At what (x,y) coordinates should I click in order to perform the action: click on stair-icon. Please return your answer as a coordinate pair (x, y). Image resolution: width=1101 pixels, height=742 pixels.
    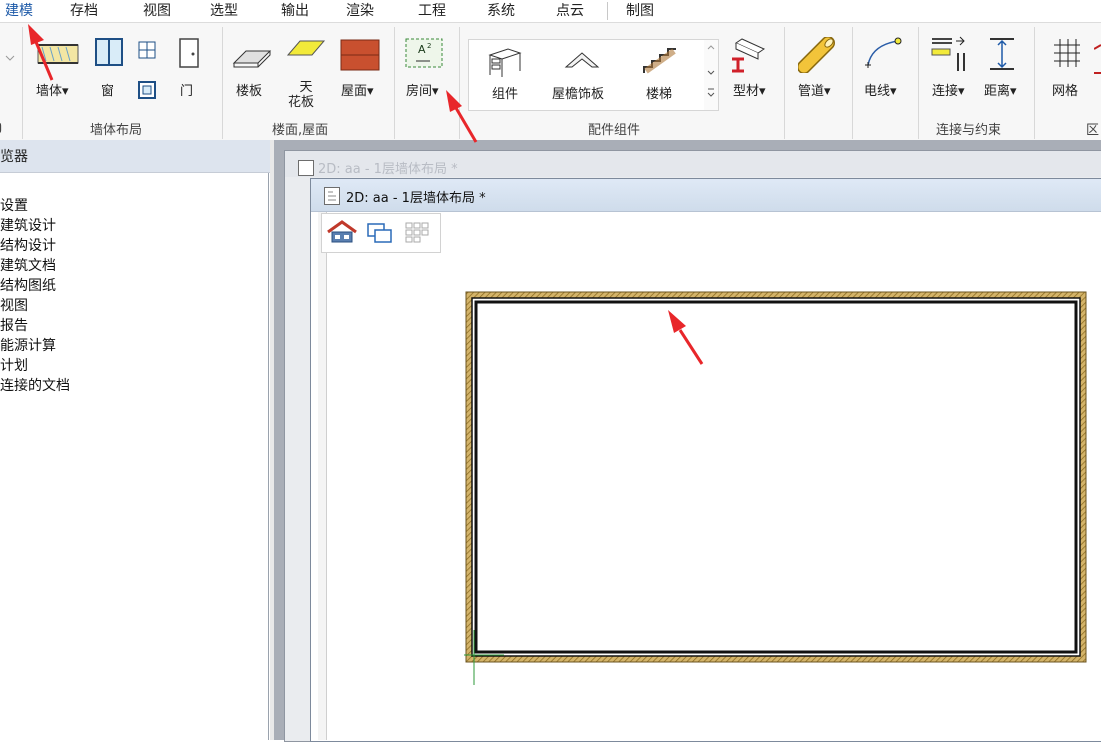
    Looking at the image, I should click on (660, 60).